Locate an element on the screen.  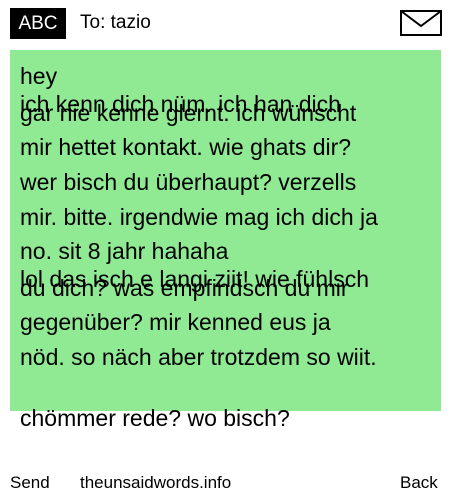
message-line: chömmer rede? wo bisch? is located at coordinates (155, 418).